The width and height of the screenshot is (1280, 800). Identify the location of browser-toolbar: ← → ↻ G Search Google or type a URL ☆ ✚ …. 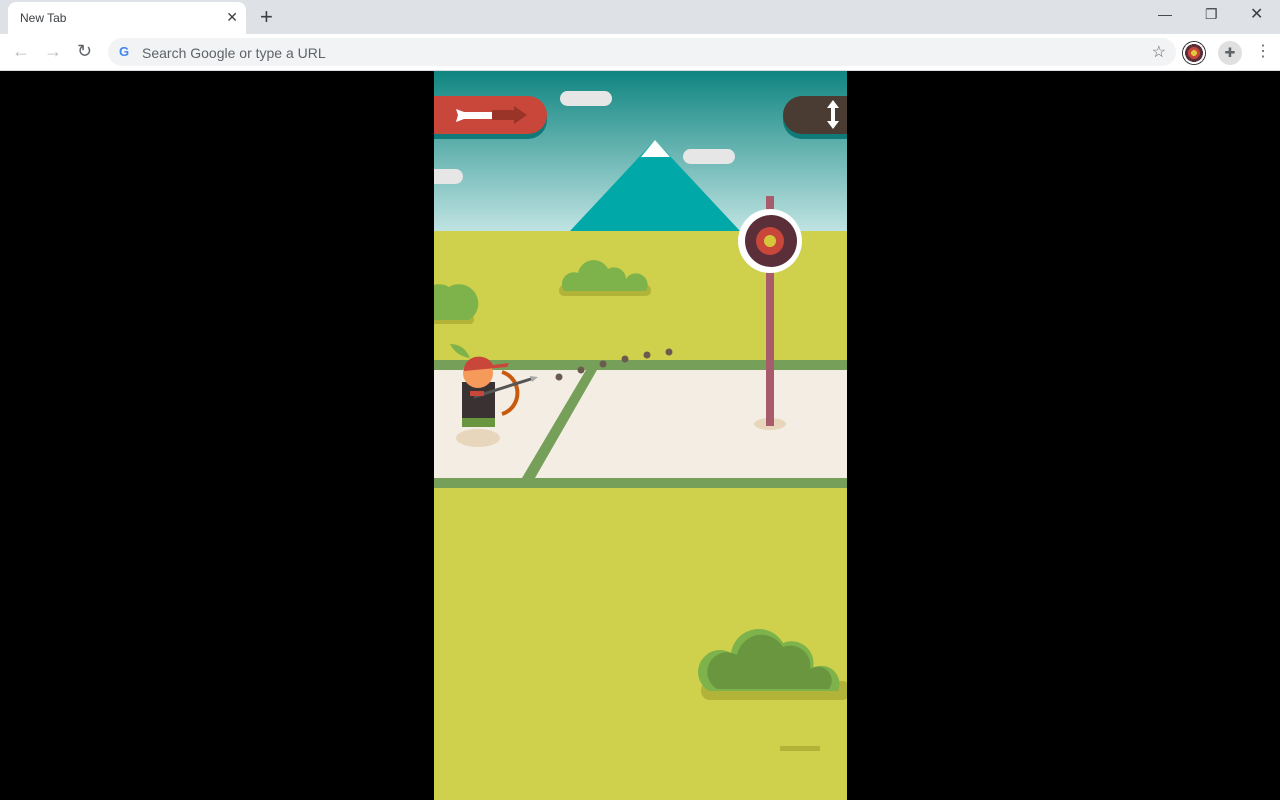
(640, 52).